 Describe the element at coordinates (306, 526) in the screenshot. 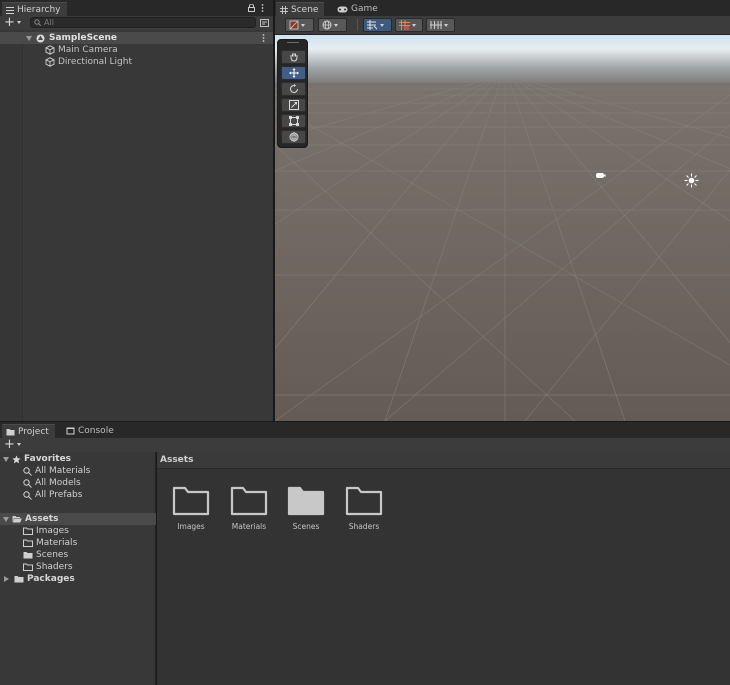

I see `asset-folder-label: Scenes` at that location.